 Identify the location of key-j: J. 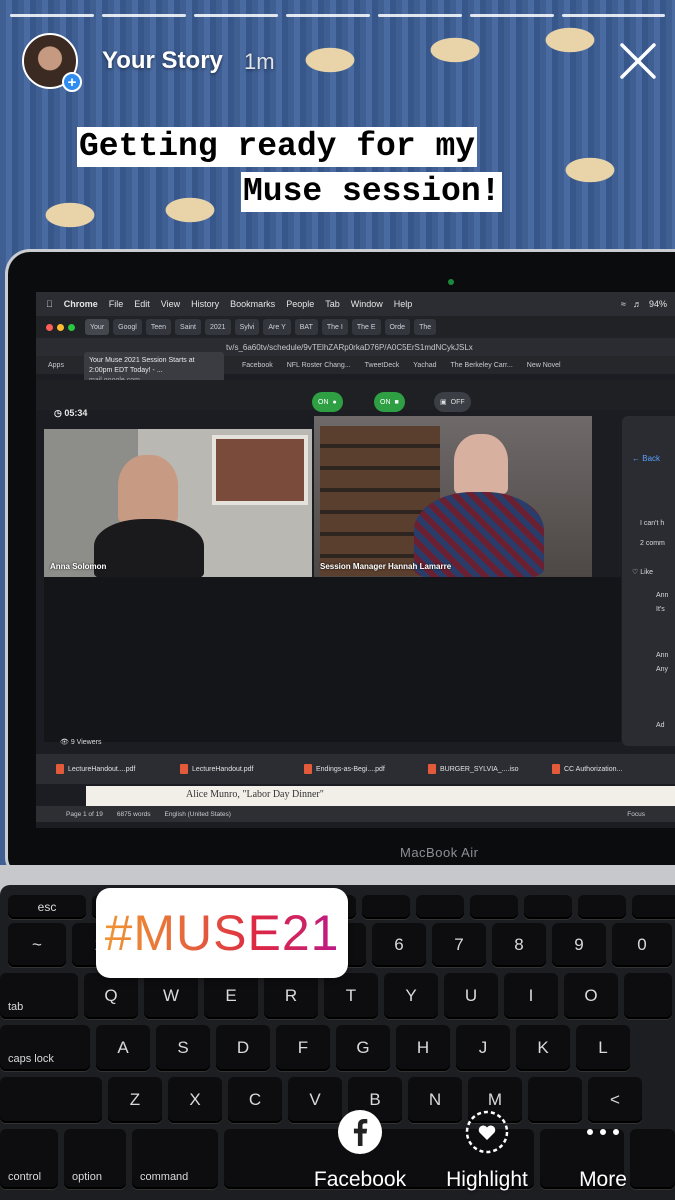
(483, 1048).